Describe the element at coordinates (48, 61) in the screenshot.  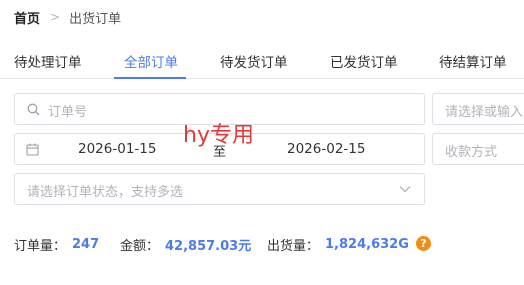
I see `tab-pending: 待处理订单` at that location.